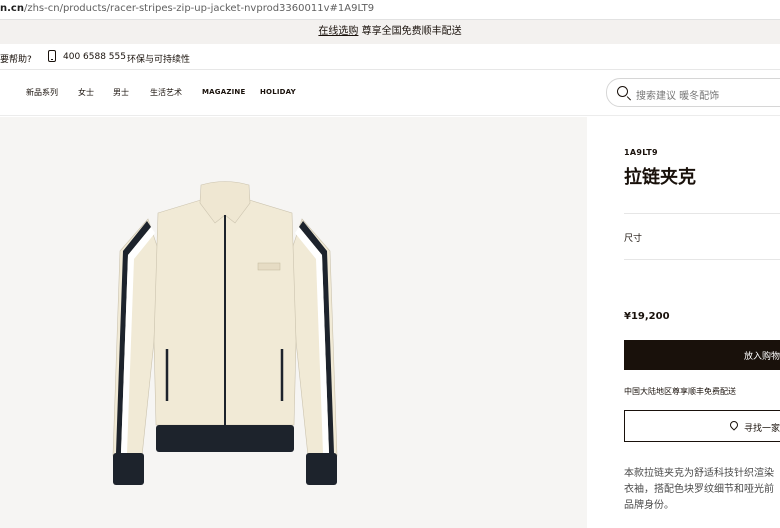 The image size is (780, 528). Describe the element at coordinates (86, 92) in the screenshot. I see `nav-women: 女士` at that location.